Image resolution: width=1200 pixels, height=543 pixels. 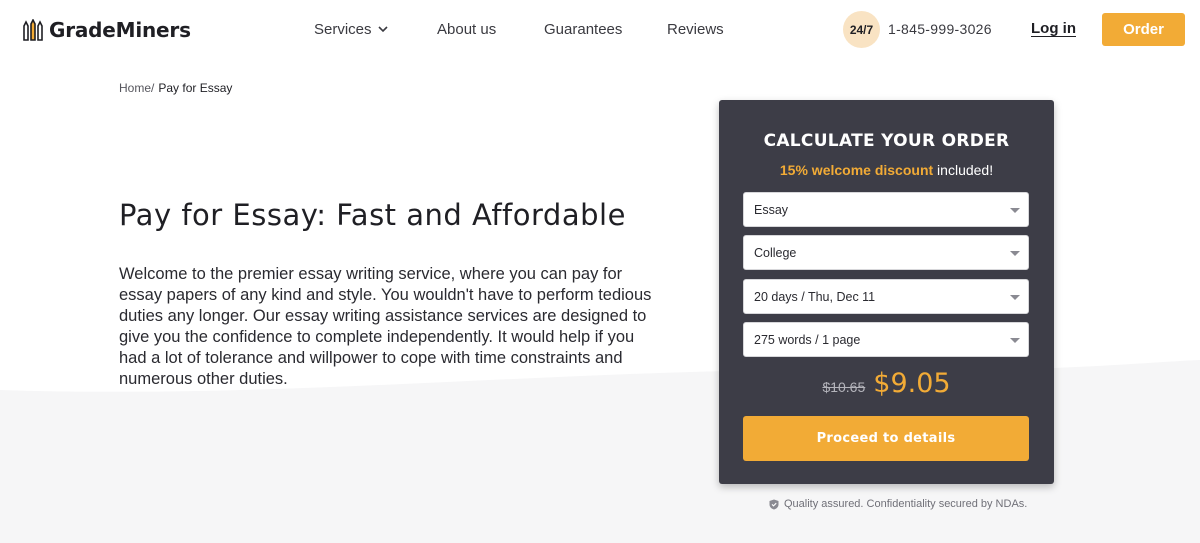 What do you see at coordinates (1143, 29) in the screenshot?
I see `order-button: Order` at bounding box center [1143, 29].